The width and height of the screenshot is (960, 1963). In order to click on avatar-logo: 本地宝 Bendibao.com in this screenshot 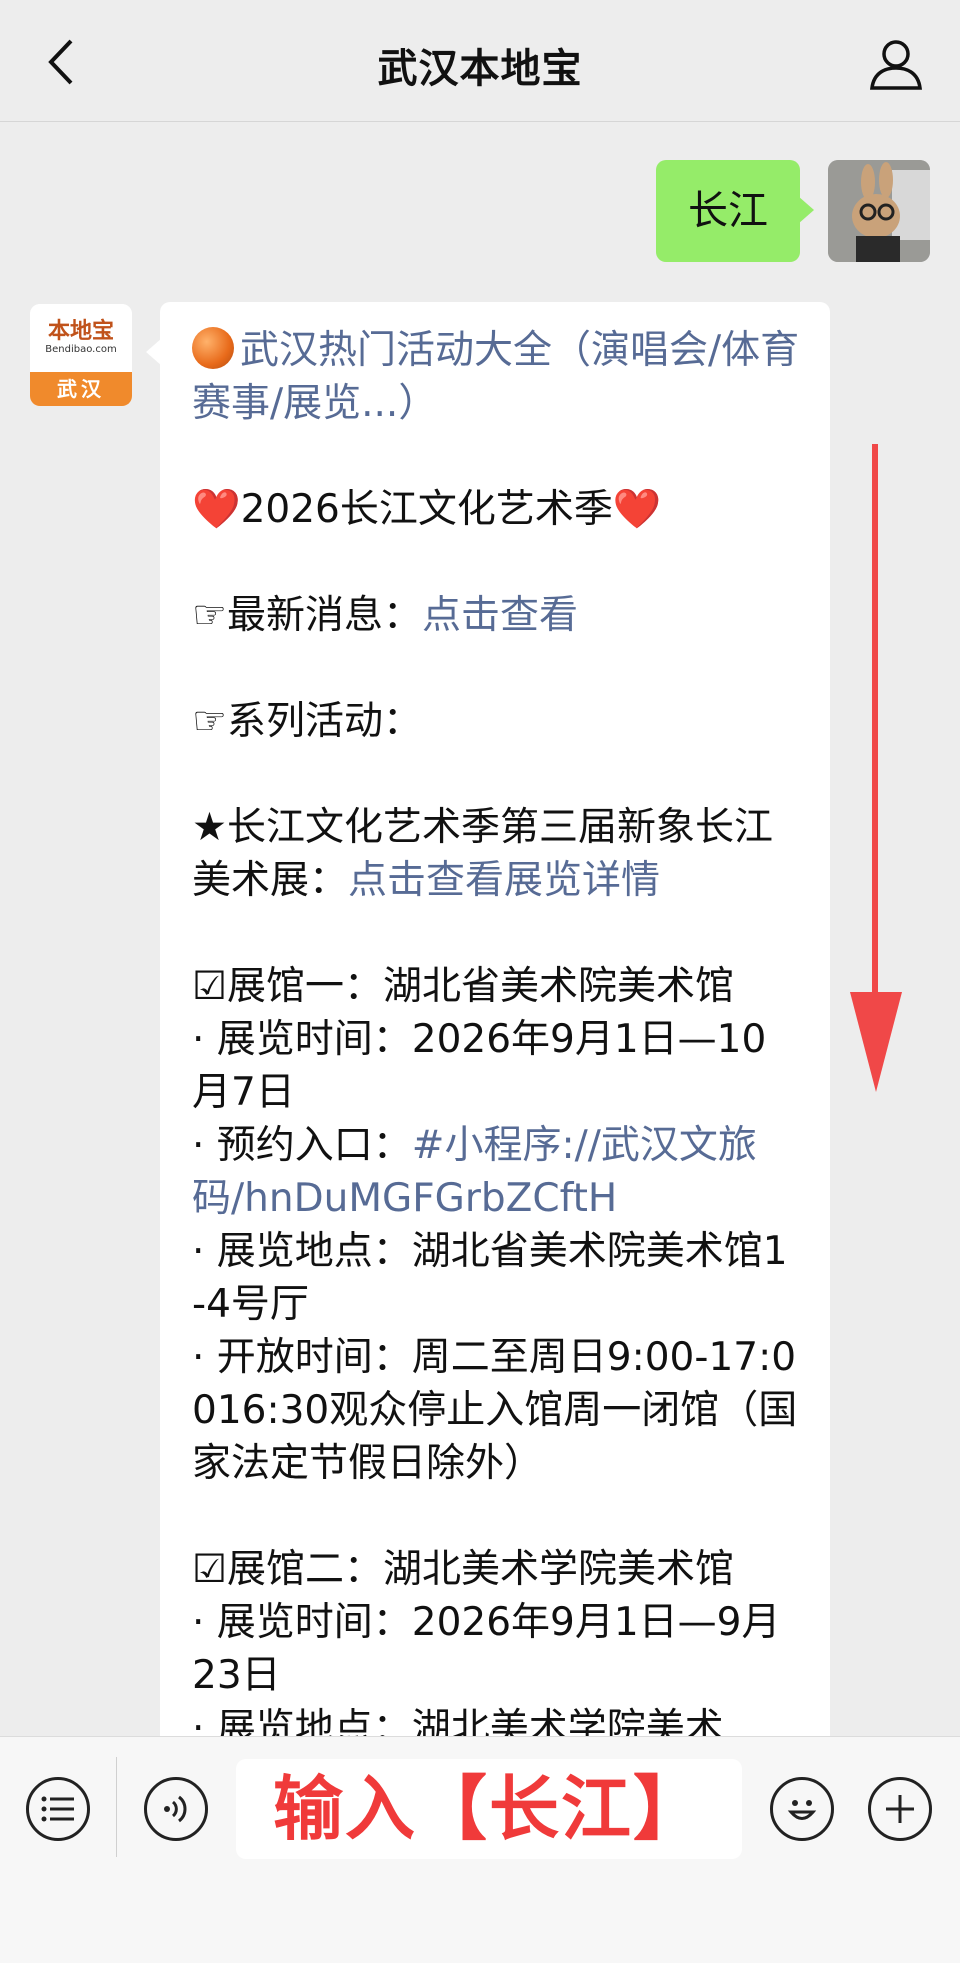, I will do `click(81, 338)`.